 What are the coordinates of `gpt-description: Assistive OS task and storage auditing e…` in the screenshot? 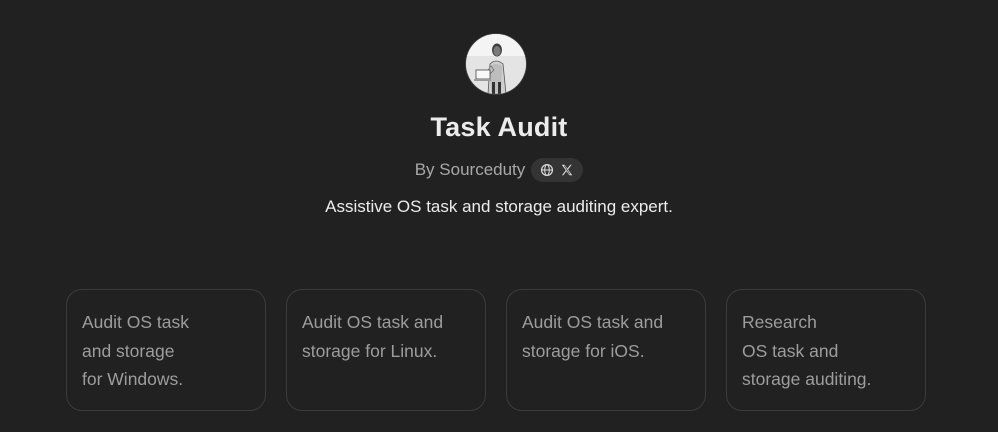 It's located at (499, 206).